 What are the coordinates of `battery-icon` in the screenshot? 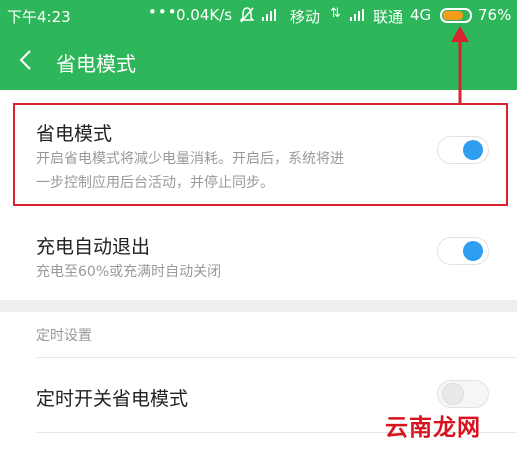 It's located at (456, 15).